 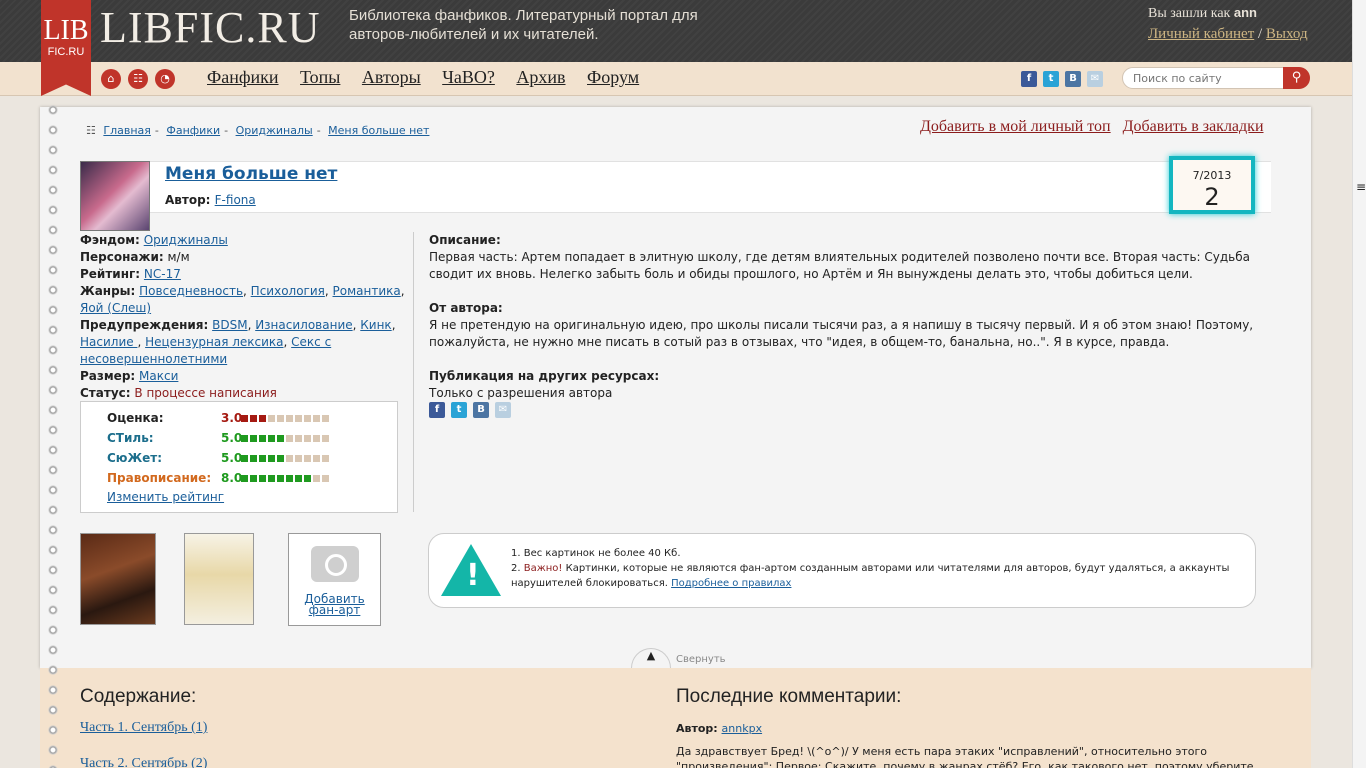 What do you see at coordinates (138, 79) in the screenshot?
I see `sitemap-icon: ☷` at bounding box center [138, 79].